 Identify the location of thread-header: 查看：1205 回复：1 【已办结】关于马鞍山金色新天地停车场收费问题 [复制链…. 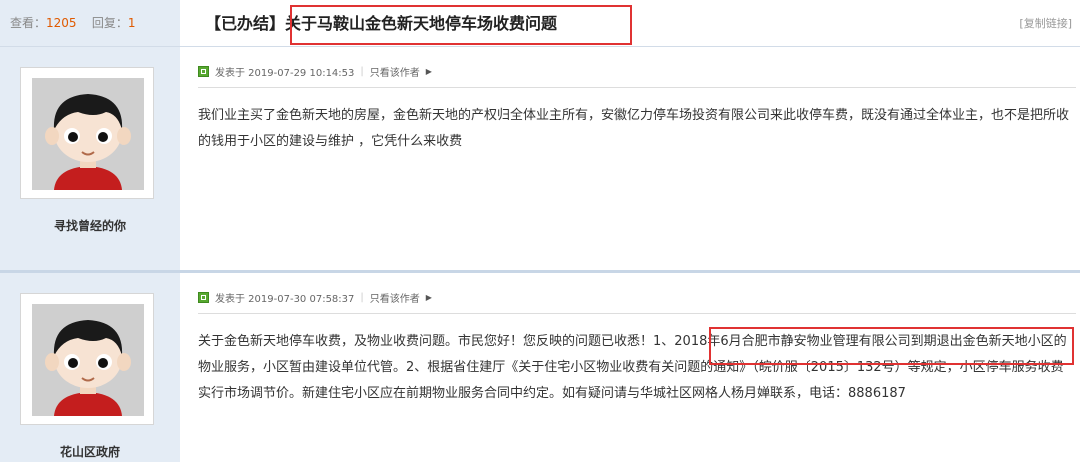
(540, 23).